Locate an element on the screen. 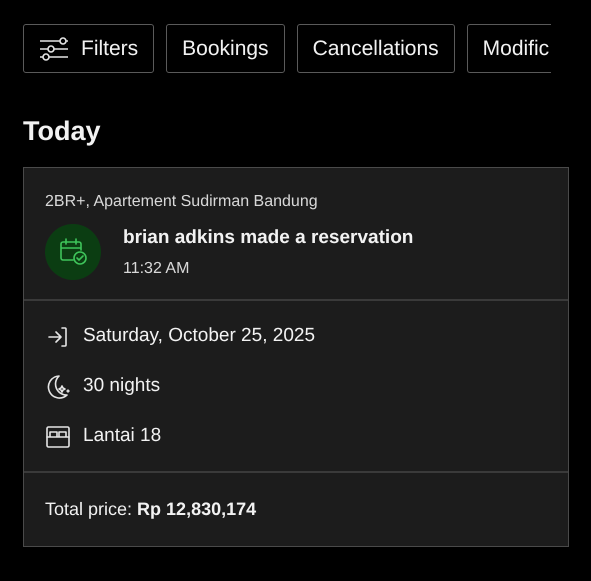 This screenshot has height=581, width=591. filter-chip: Bookings is located at coordinates (225, 48).